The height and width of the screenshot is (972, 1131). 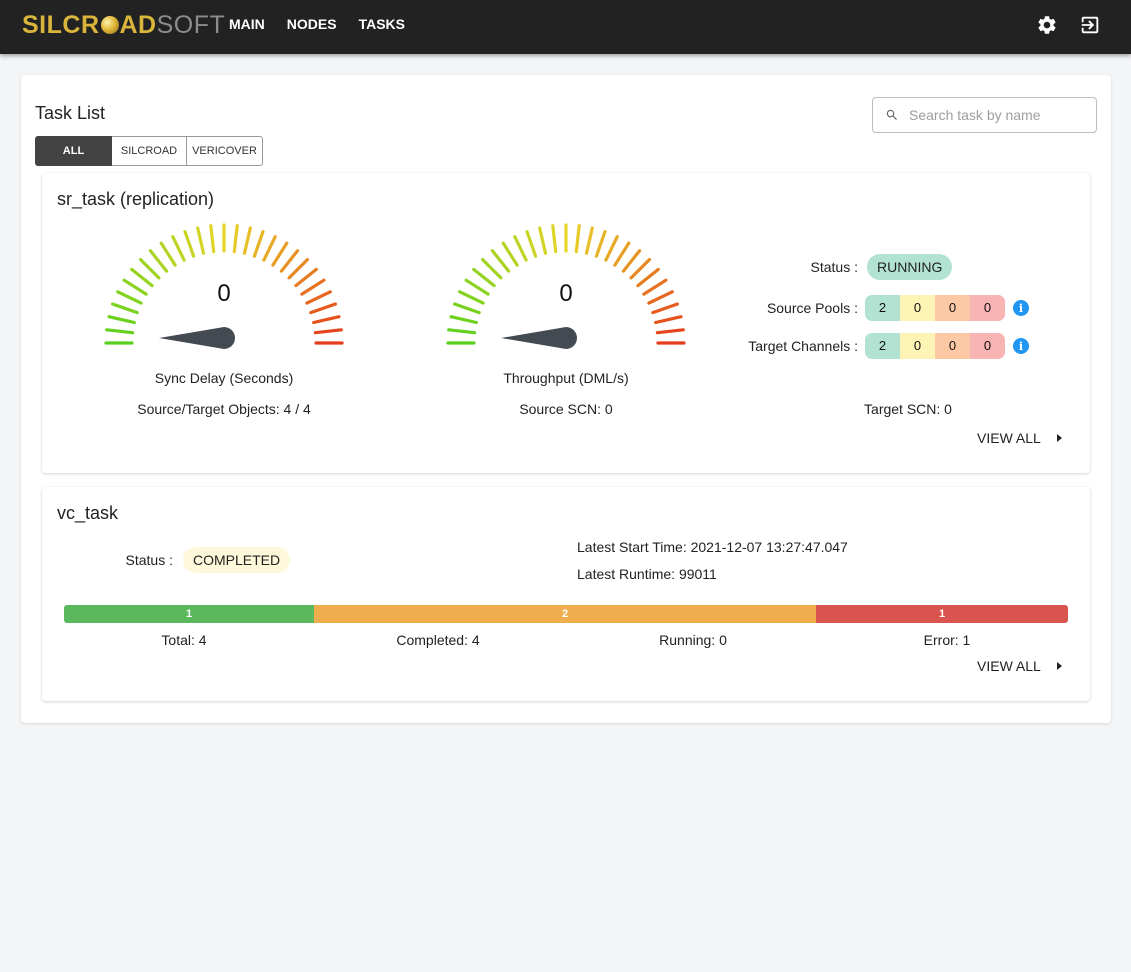 What do you see at coordinates (803, 346) in the screenshot?
I see `target-channels-label: Target Channels :` at bounding box center [803, 346].